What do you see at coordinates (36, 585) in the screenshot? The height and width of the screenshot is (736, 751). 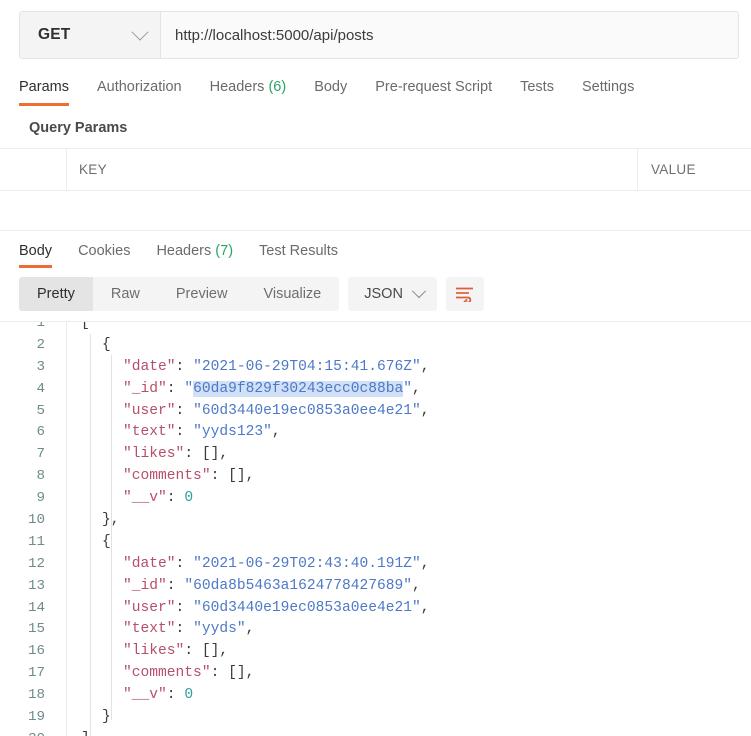 I see `line-number: 13` at bounding box center [36, 585].